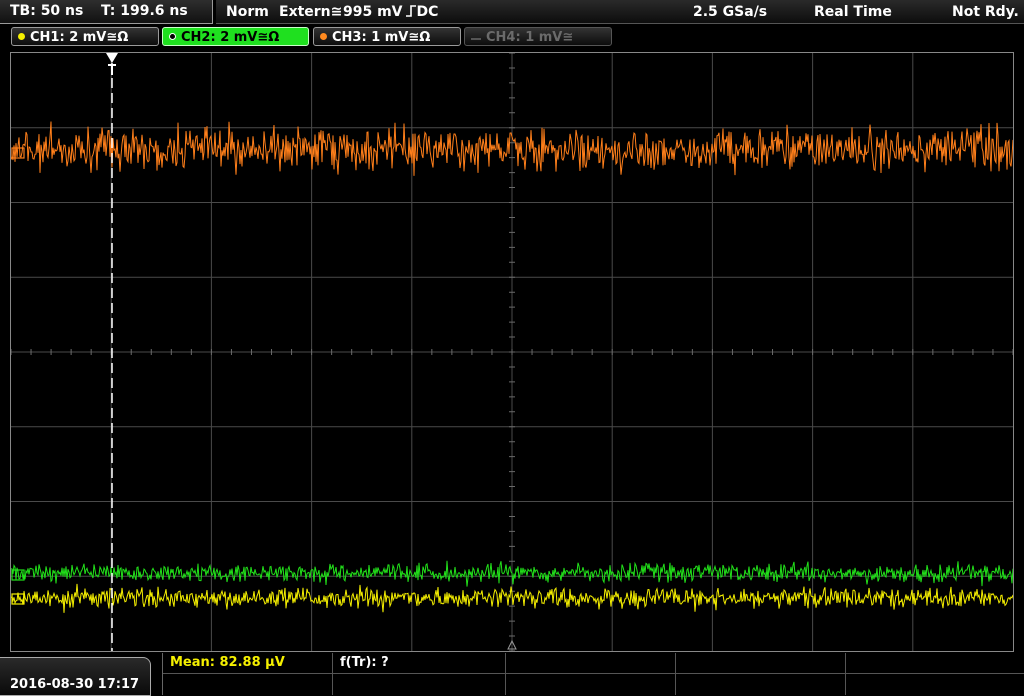 The width and height of the screenshot is (1024, 696). What do you see at coordinates (391, 12) in the screenshot?
I see `trigger-level: 995 mV DC` at bounding box center [391, 12].